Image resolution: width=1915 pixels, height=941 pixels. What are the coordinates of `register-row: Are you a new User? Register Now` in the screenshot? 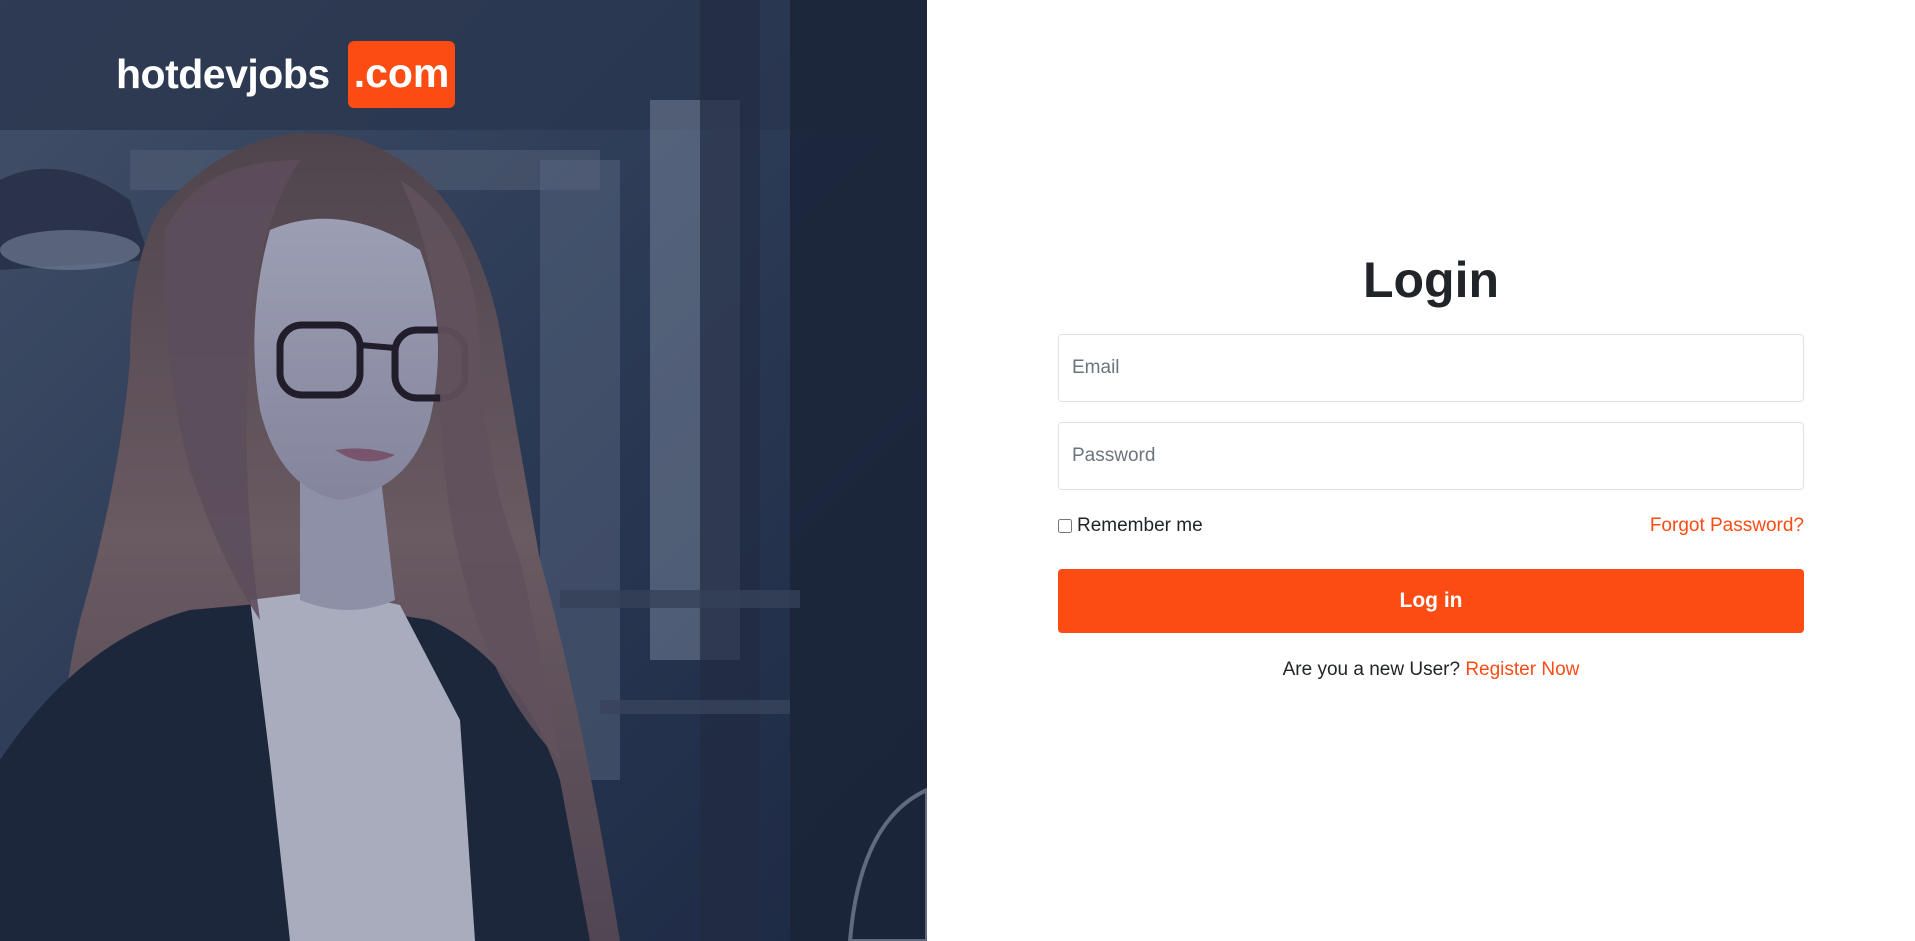 It's located at (1431, 670).